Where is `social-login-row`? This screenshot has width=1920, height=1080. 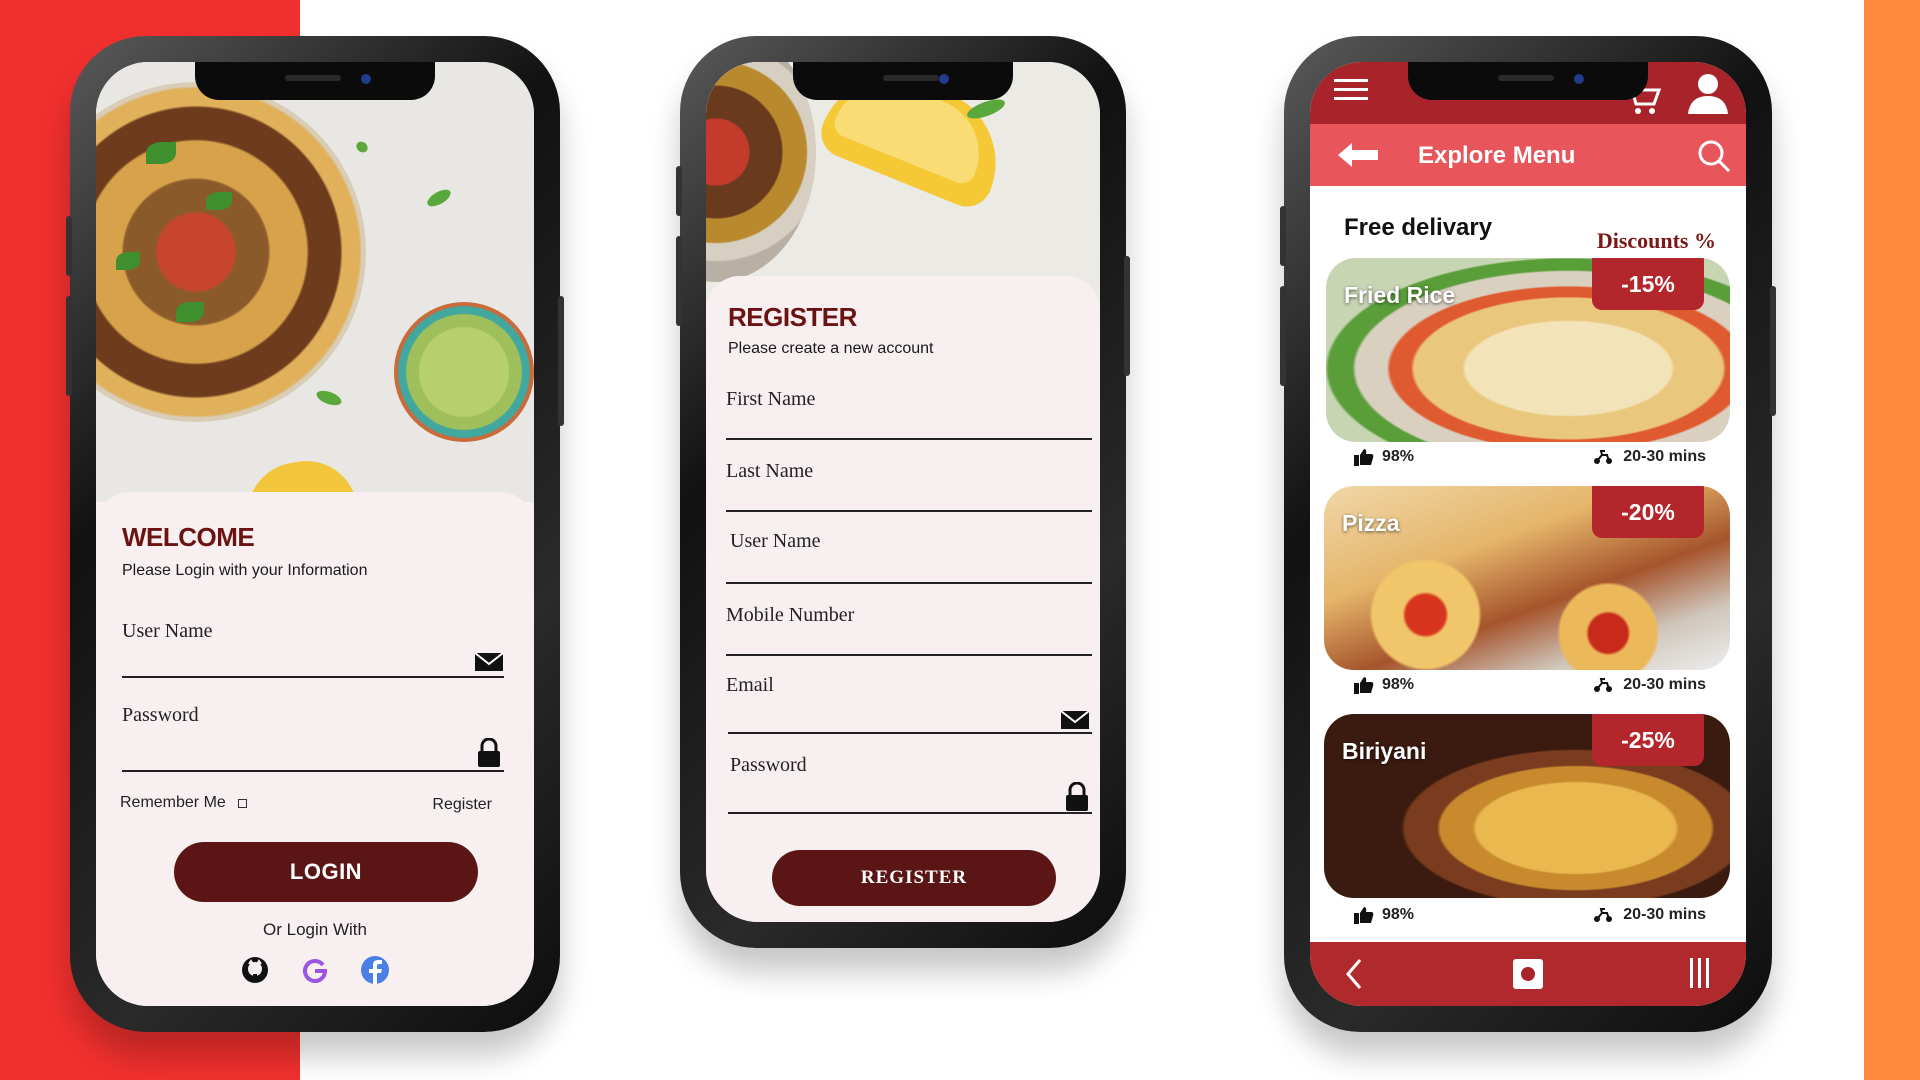 social-login-row is located at coordinates (315, 970).